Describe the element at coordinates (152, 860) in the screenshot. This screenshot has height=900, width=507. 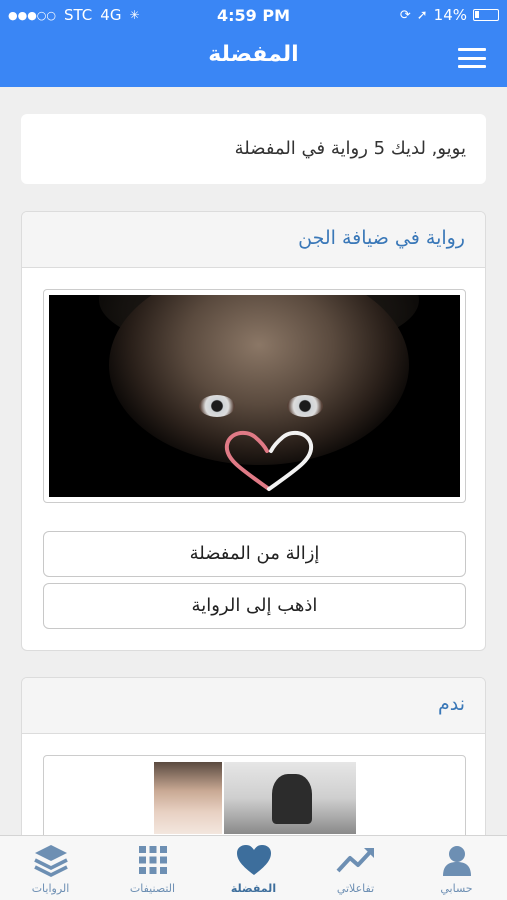
I see `grid-icon` at that location.